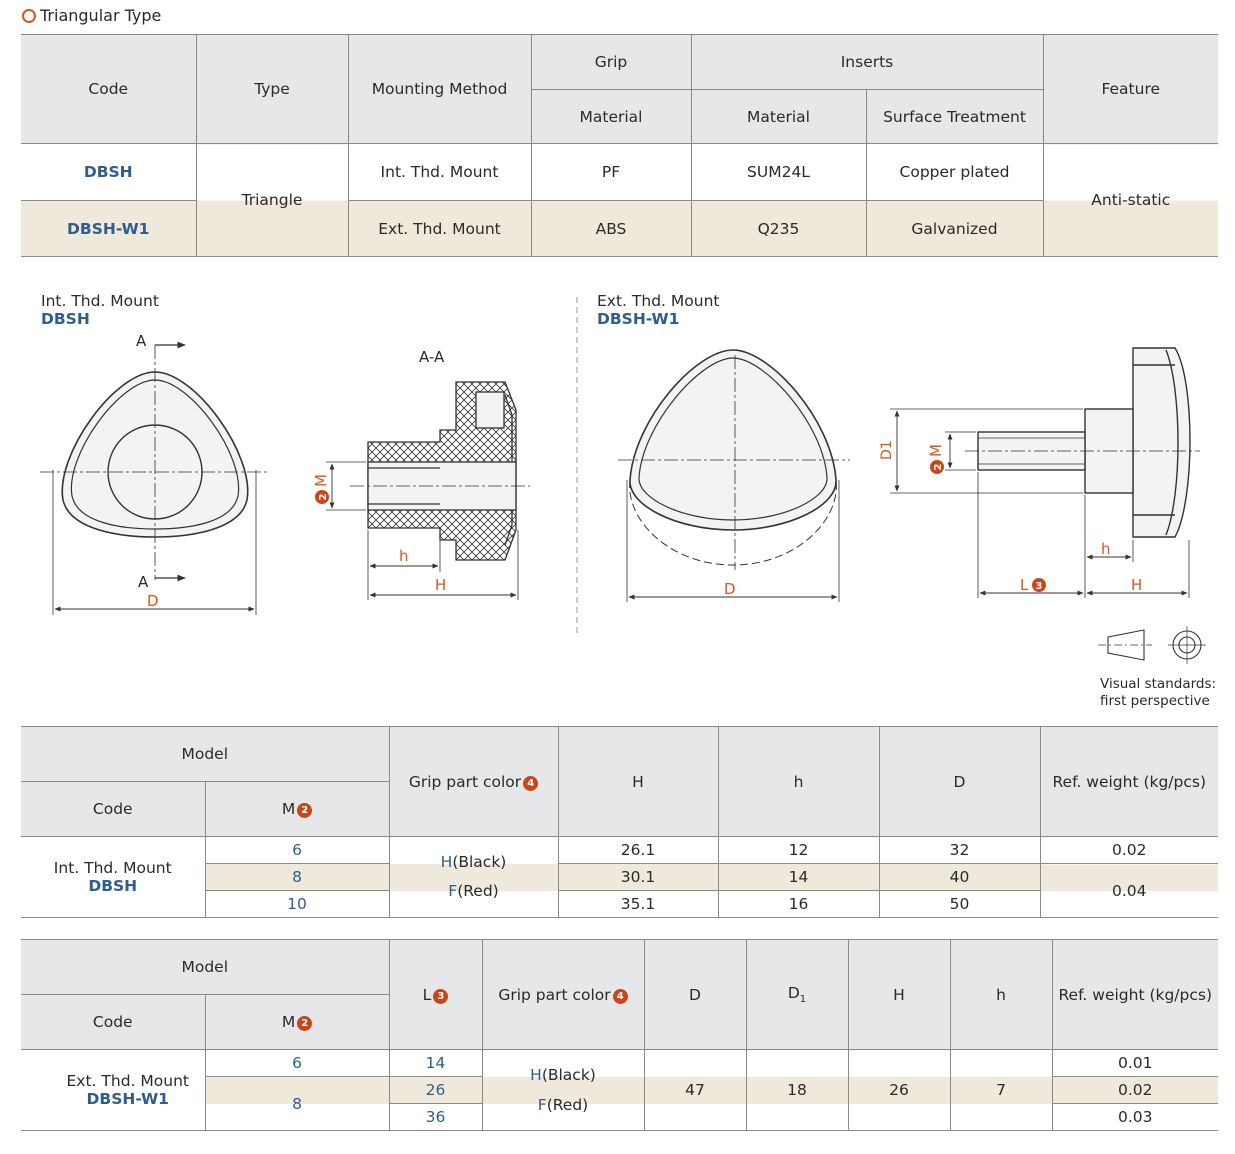 This screenshot has width=1235, height=1154. Describe the element at coordinates (899, 1090) in the screenshot. I see `H-cell: 26` at that location.